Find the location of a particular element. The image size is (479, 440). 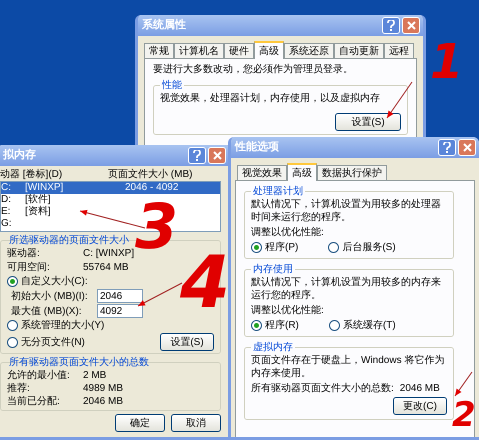

tab: 硬件 is located at coordinates (239, 50).